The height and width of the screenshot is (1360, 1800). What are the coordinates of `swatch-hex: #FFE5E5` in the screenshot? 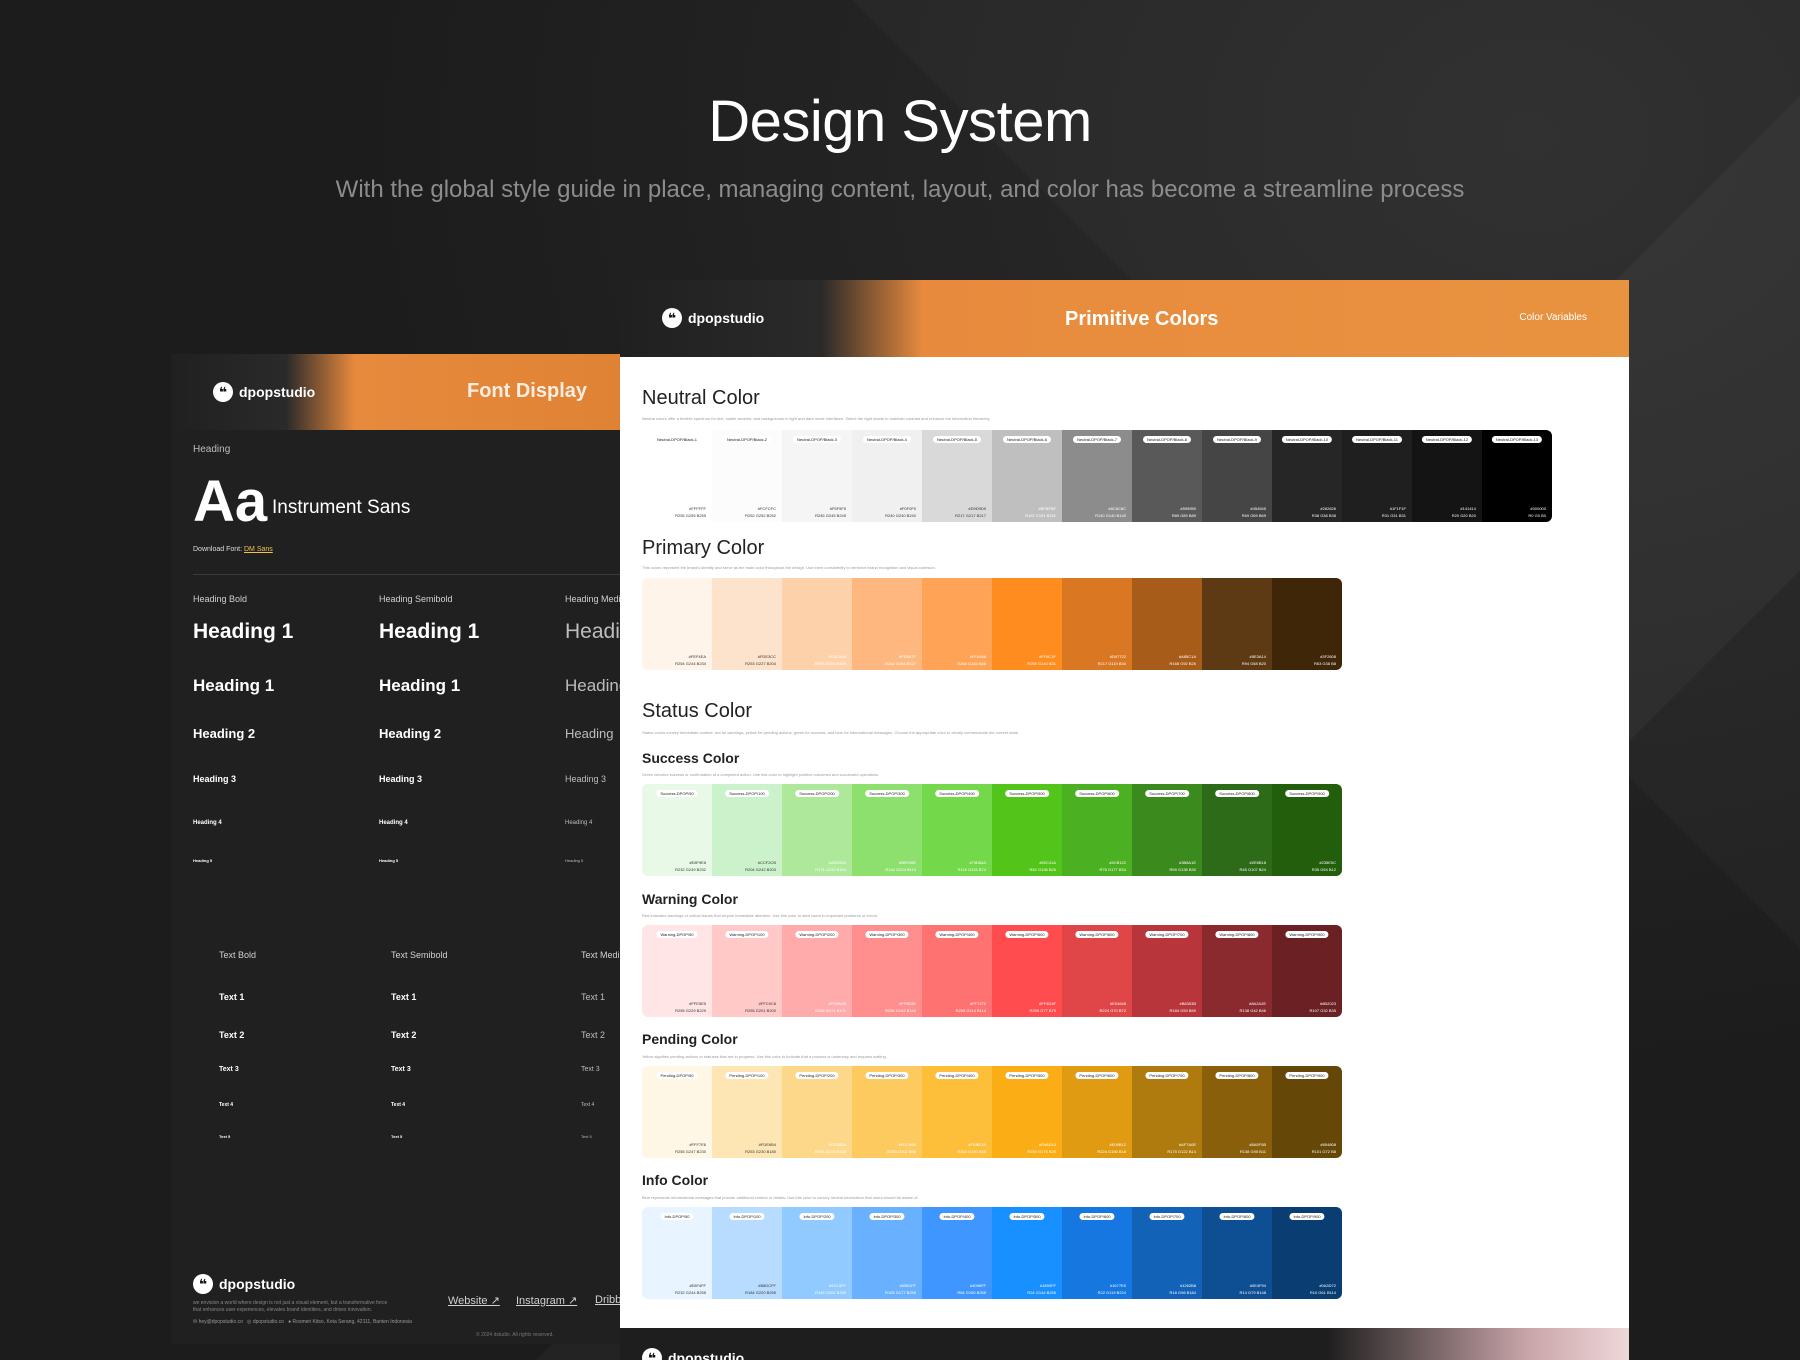 It's located at (697, 1003).